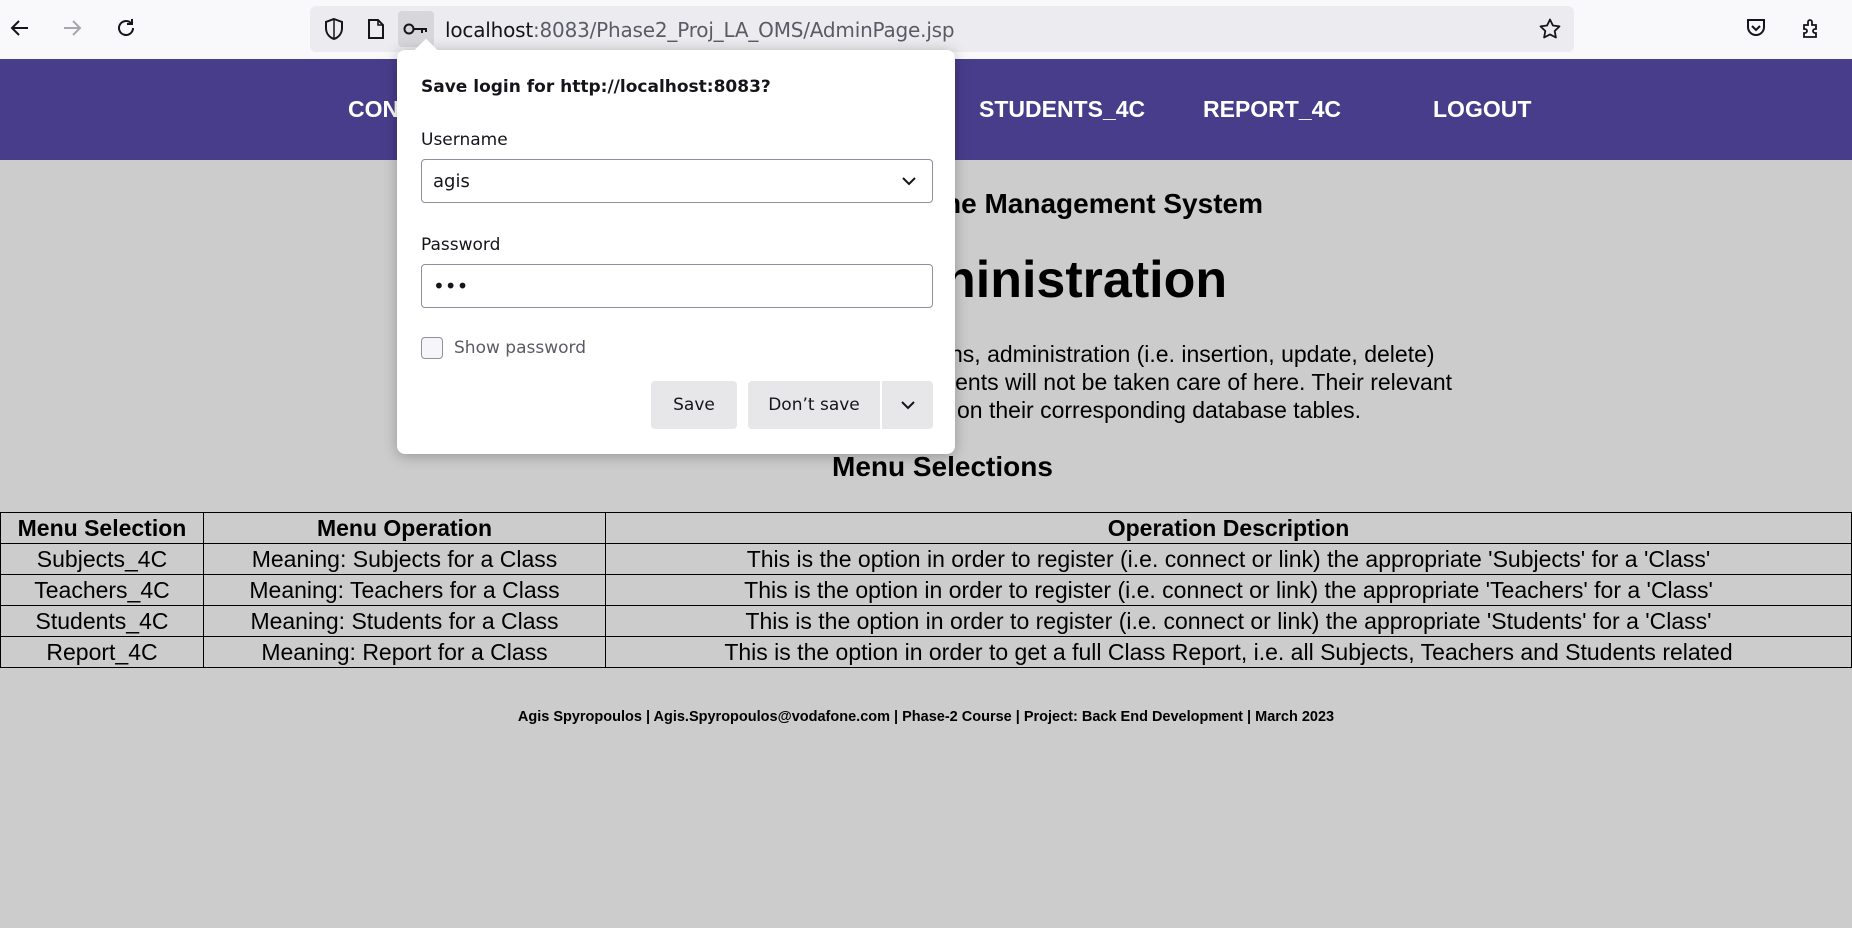  I want to click on extensions-icon, so click(1810, 28).